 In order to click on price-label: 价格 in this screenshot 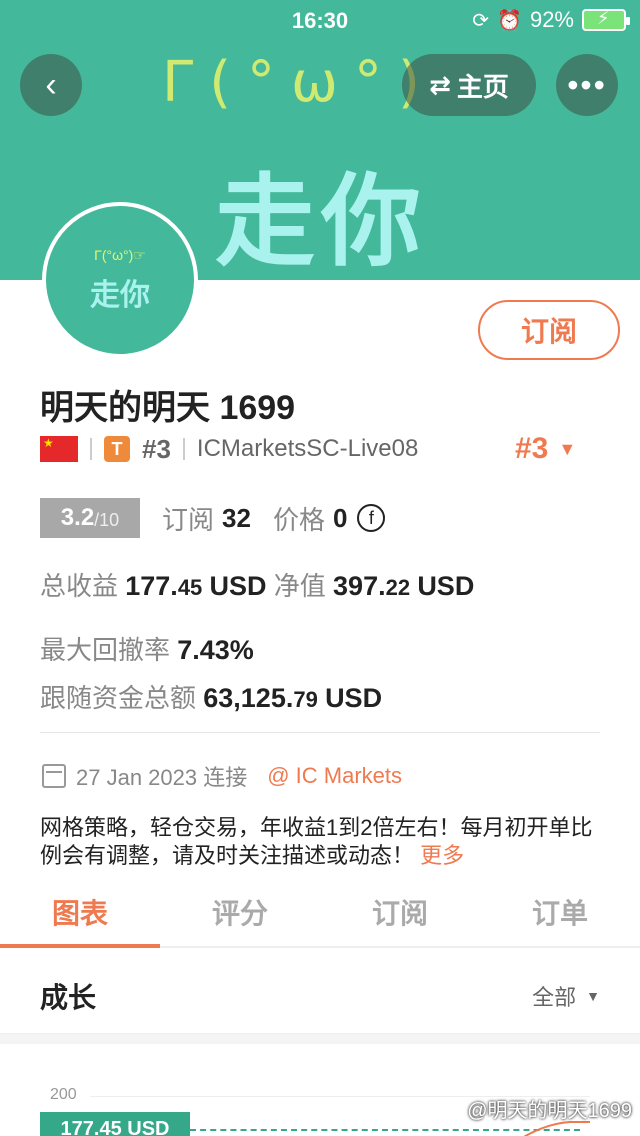, I will do `click(298, 519)`.